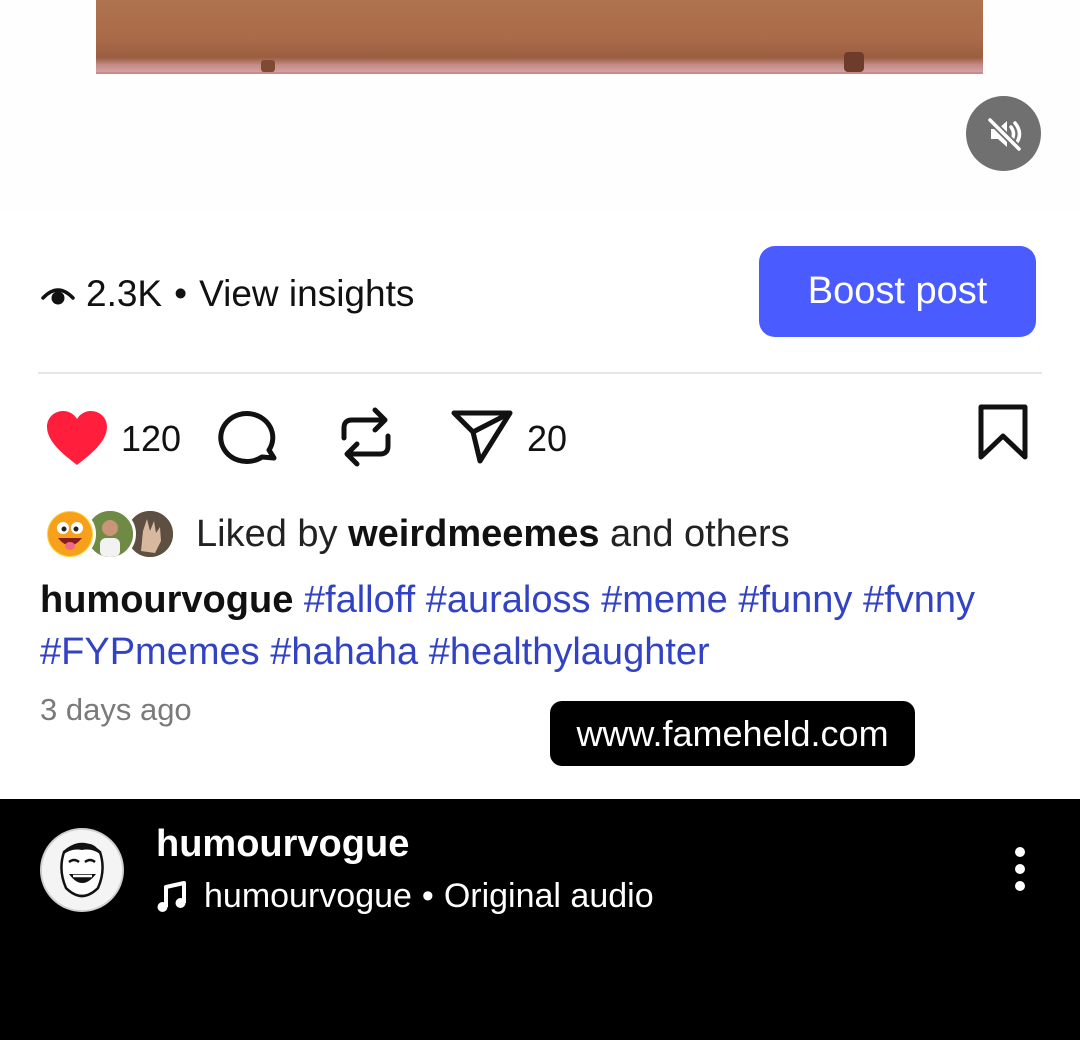 The height and width of the screenshot is (1040, 1080). Describe the element at coordinates (795, 600) in the screenshot. I see `hashtag: #funny` at that location.